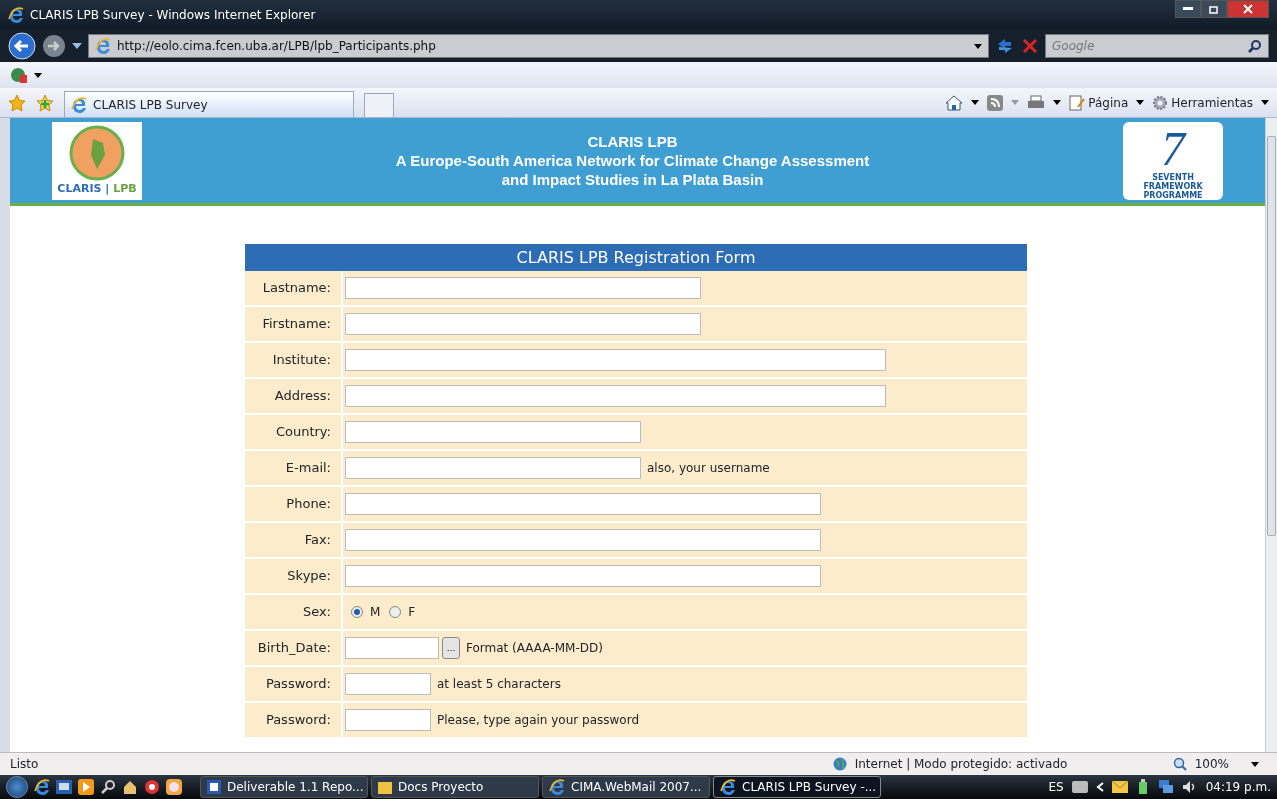 This screenshot has height=799, width=1277. I want to click on back-icon, so click(22, 46).